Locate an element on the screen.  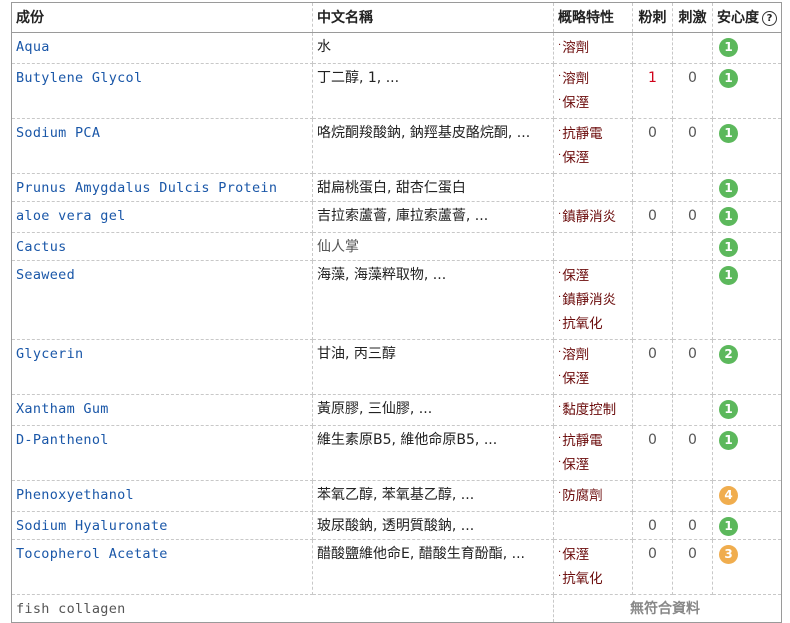
ingredient-link: Sodium Hyaluronate is located at coordinates (92, 526).